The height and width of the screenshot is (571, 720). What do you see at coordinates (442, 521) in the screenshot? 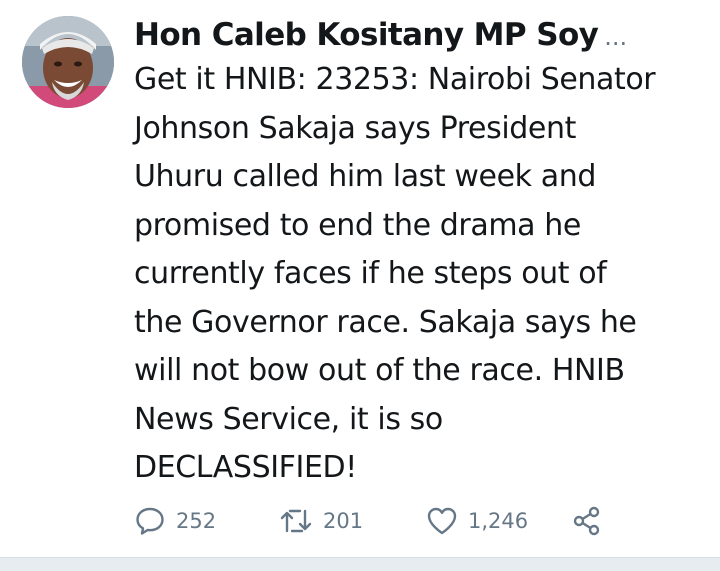
I see `heart-icon` at bounding box center [442, 521].